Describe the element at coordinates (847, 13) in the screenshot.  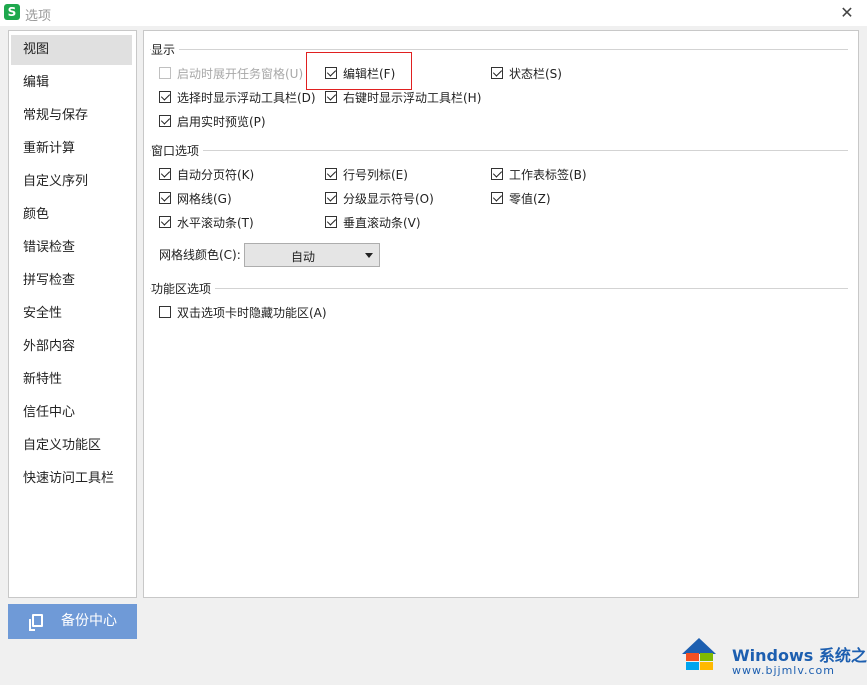
I see `close-icon: ✕` at that location.